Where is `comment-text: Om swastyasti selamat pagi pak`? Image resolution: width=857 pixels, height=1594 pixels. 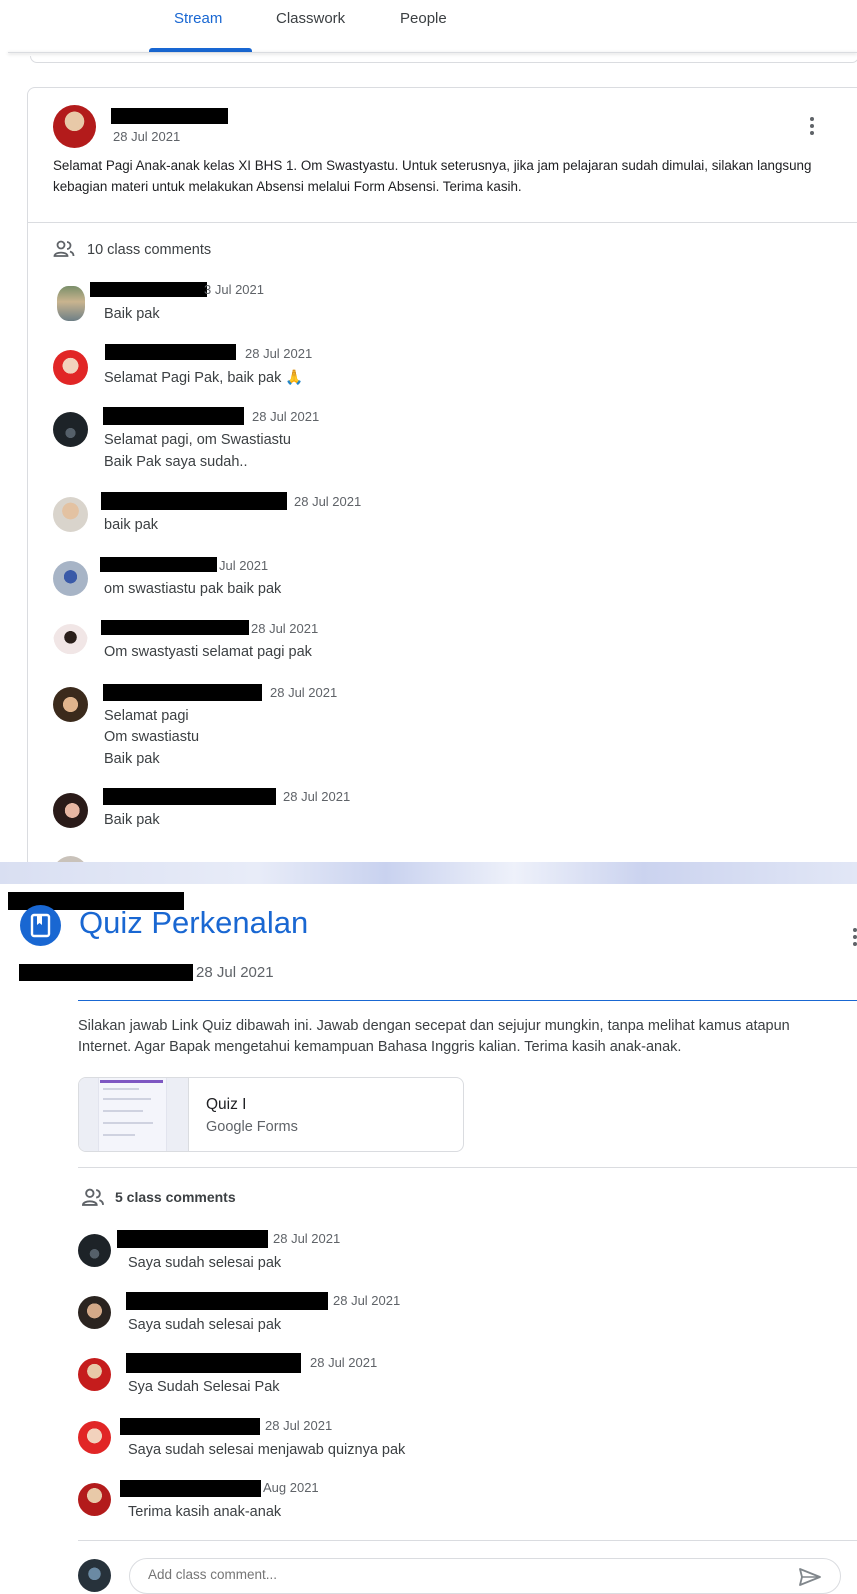 comment-text: Om swastyasti selamat pagi pak is located at coordinates (208, 652).